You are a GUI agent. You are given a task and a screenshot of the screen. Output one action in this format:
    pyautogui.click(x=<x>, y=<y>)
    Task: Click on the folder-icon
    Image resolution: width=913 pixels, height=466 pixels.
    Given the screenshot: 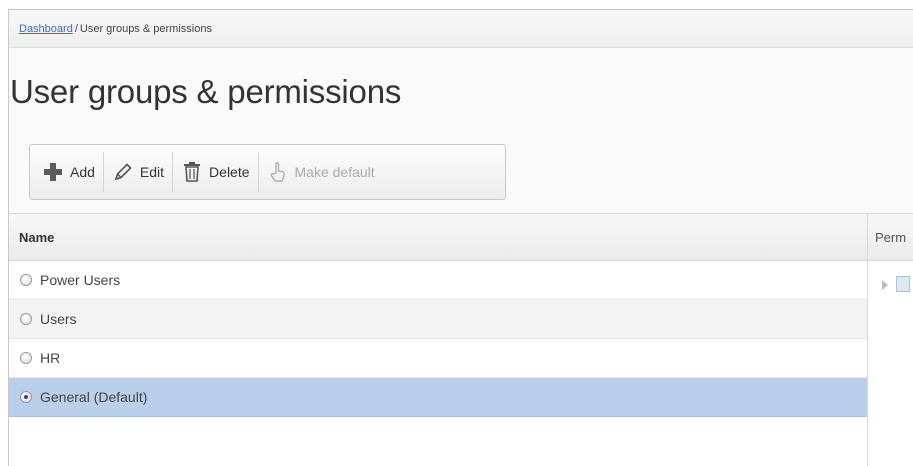 What is the action you would take?
    pyautogui.click(x=903, y=284)
    